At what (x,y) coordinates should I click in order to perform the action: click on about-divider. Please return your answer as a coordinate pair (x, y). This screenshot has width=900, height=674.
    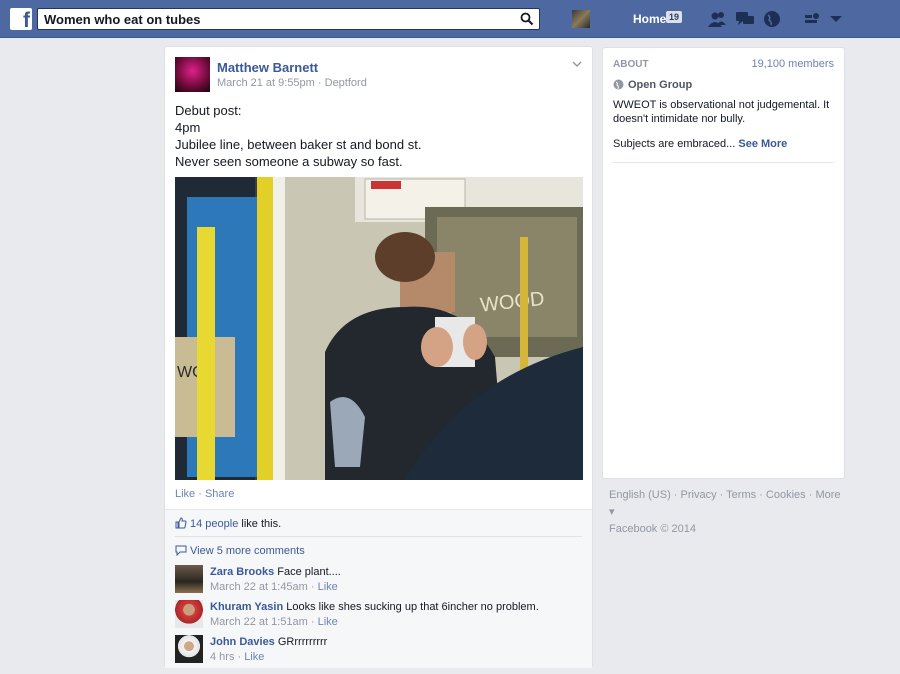
    Looking at the image, I should click on (723, 162).